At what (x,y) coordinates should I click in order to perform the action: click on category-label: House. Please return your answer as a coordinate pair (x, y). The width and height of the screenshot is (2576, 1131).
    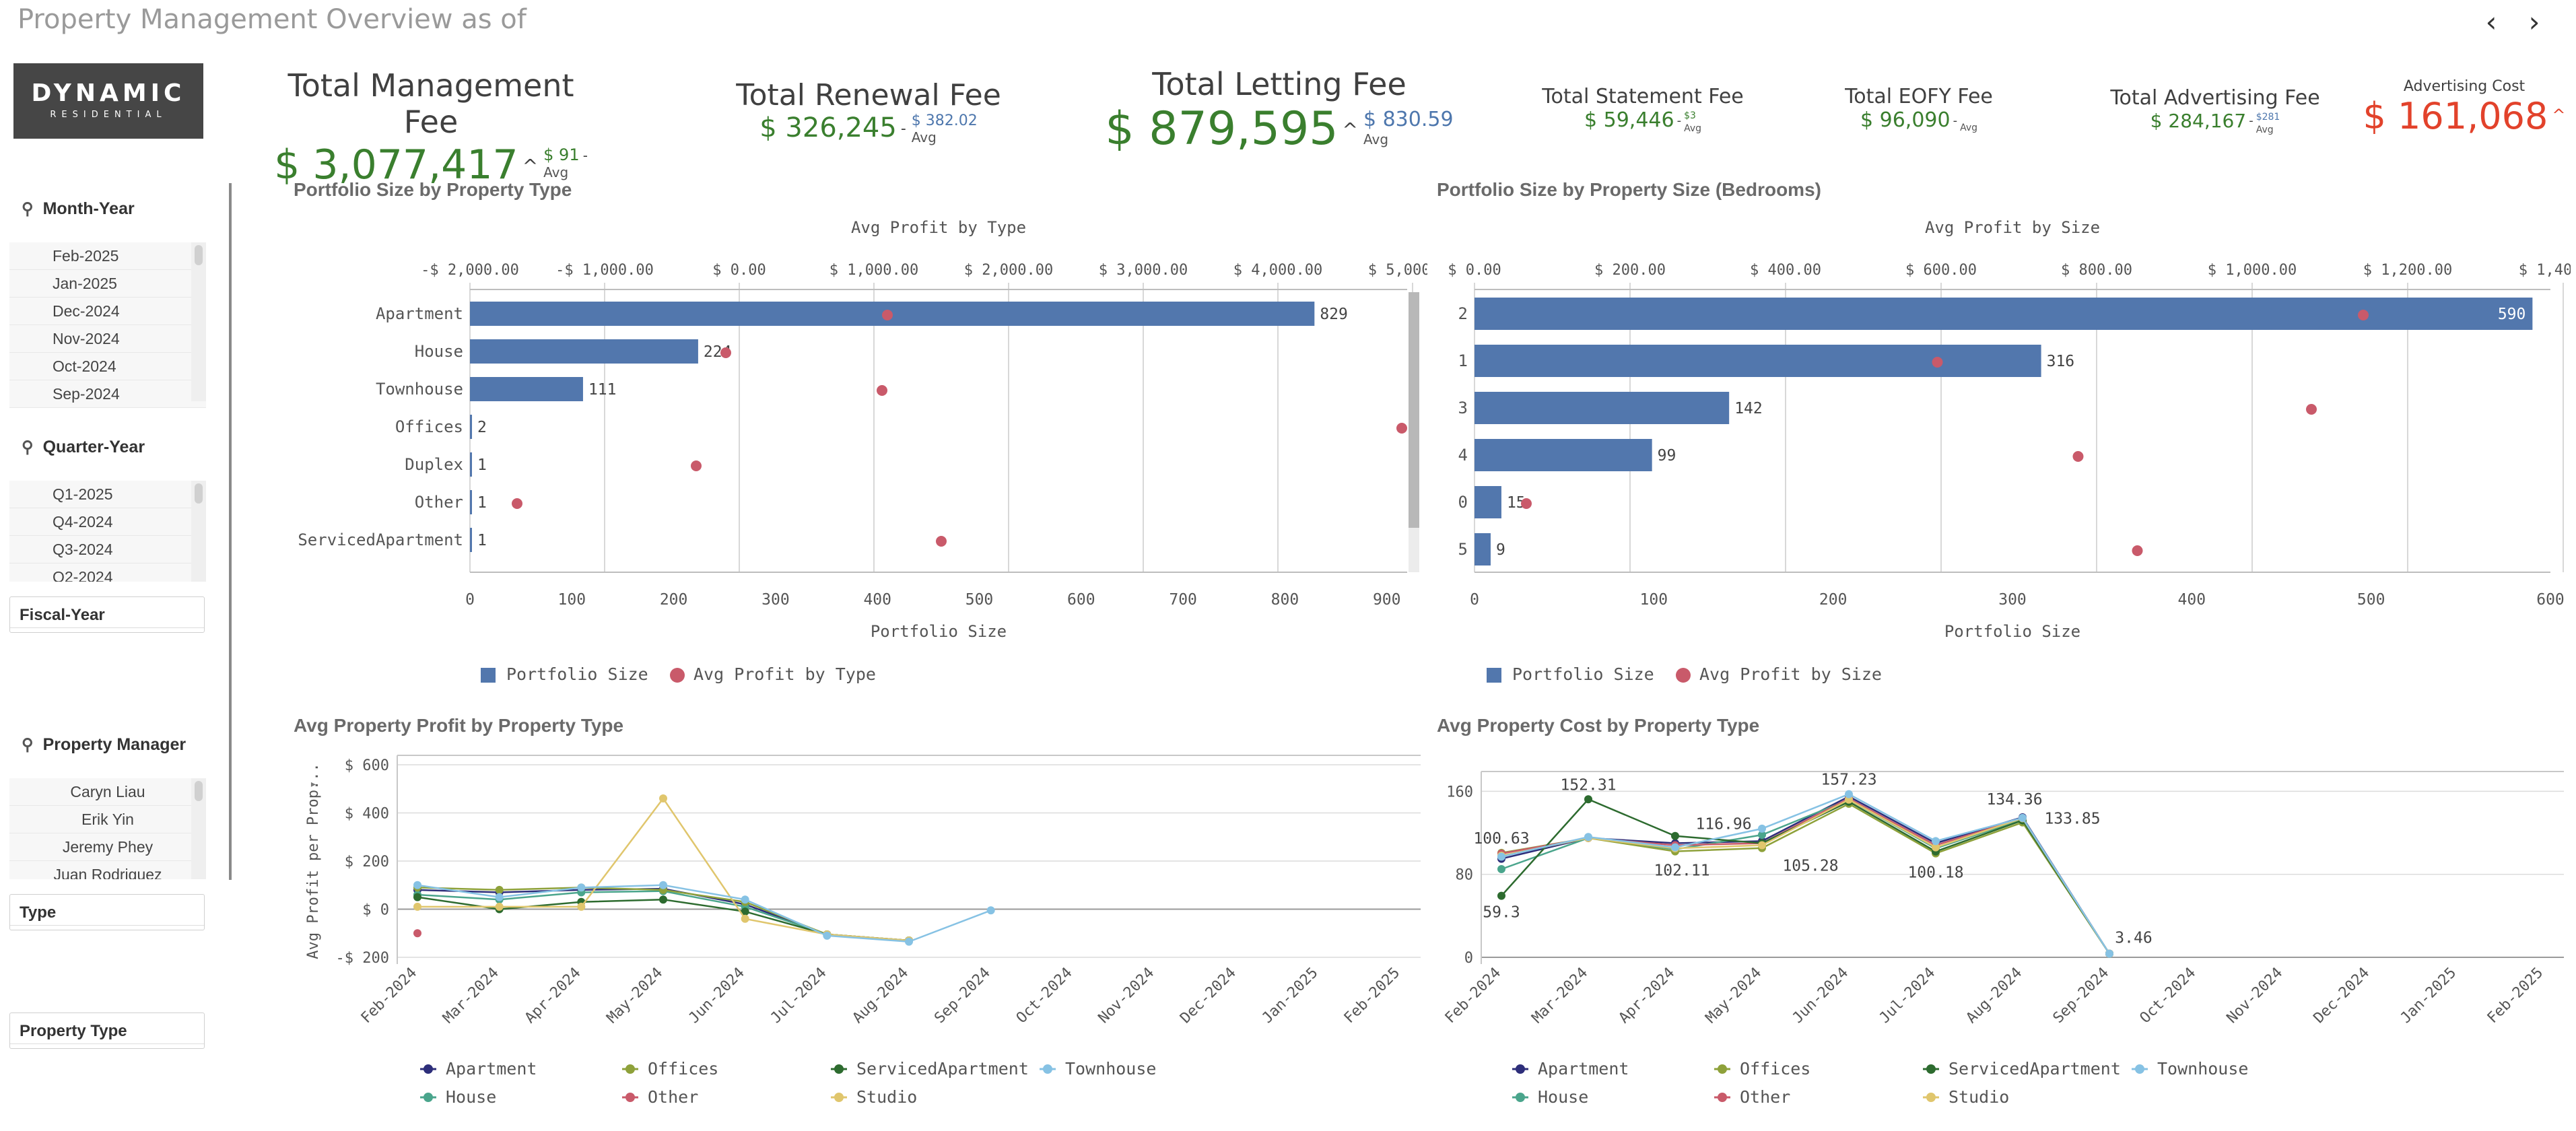
    Looking at the image, I should click on (439, 352).